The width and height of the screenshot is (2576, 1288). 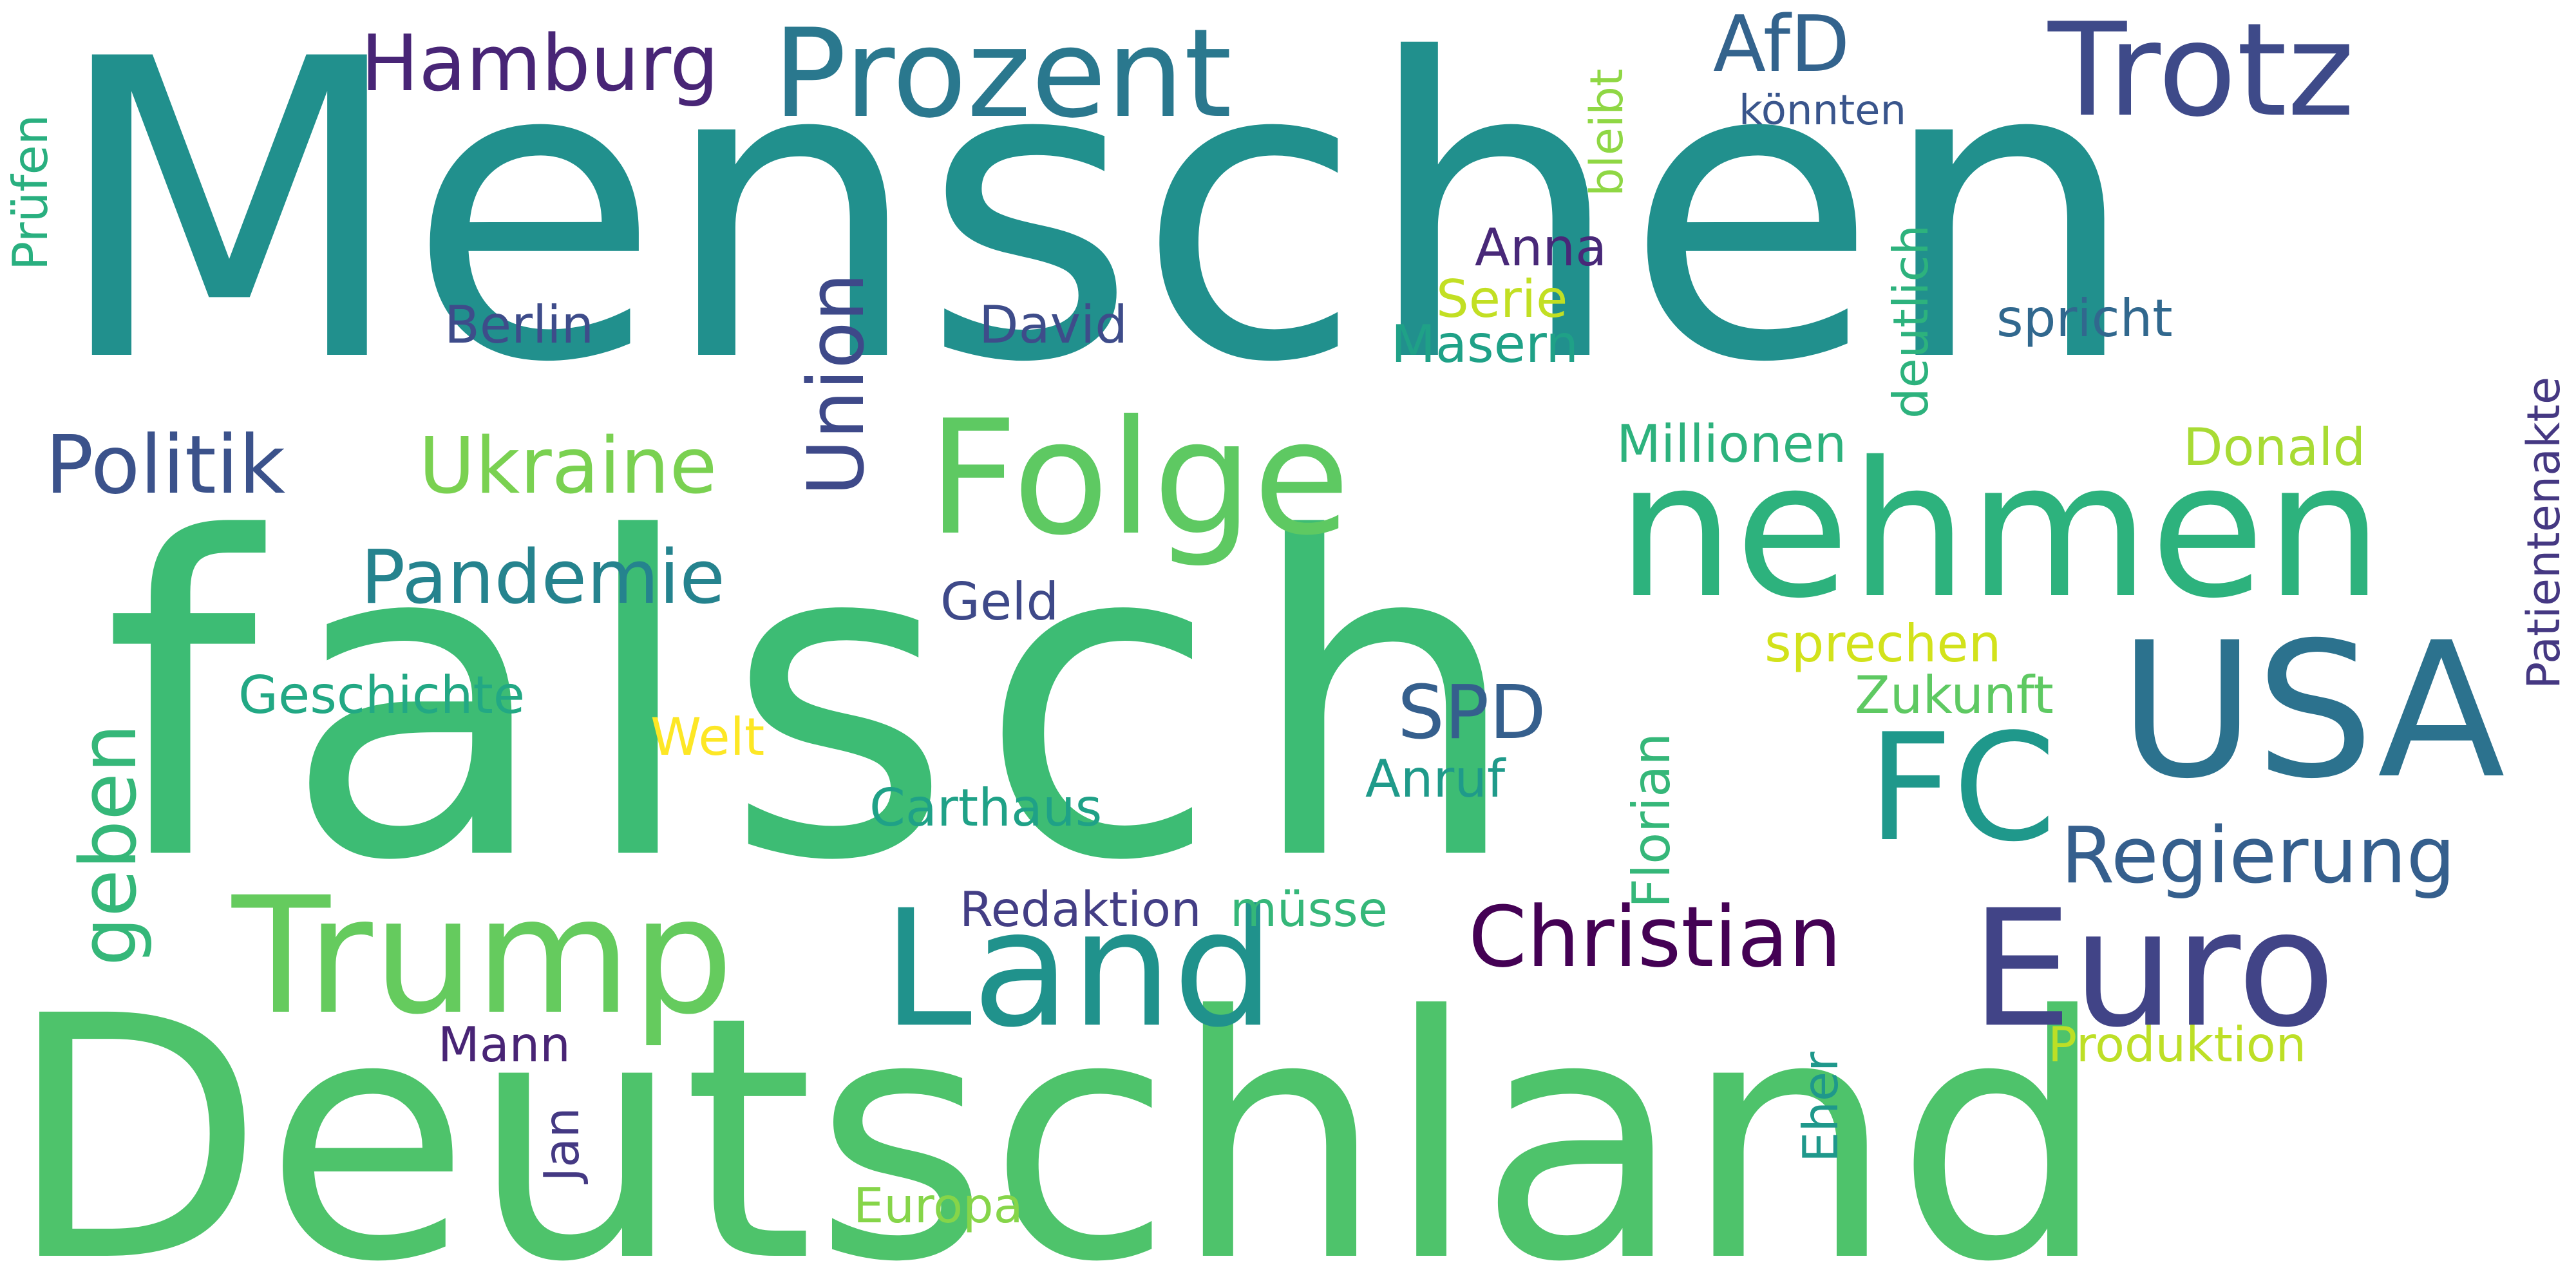 I want to click on word-carthaus: Carthaus, so click(x=986, y=808).